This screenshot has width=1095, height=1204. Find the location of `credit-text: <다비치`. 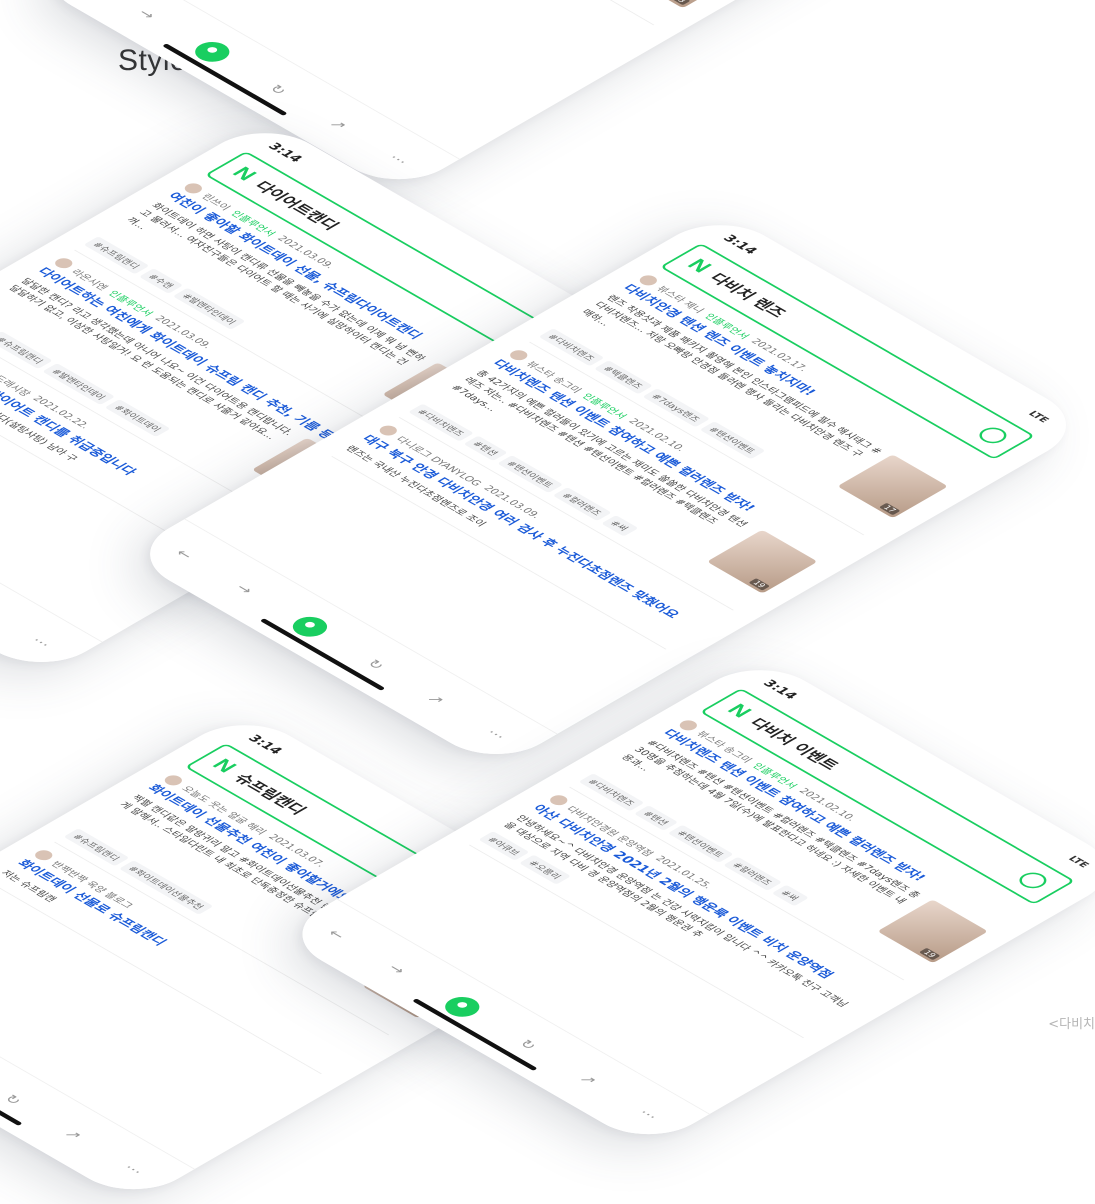

credit-text: <다비치 is located at coordinates (1071, 1024).